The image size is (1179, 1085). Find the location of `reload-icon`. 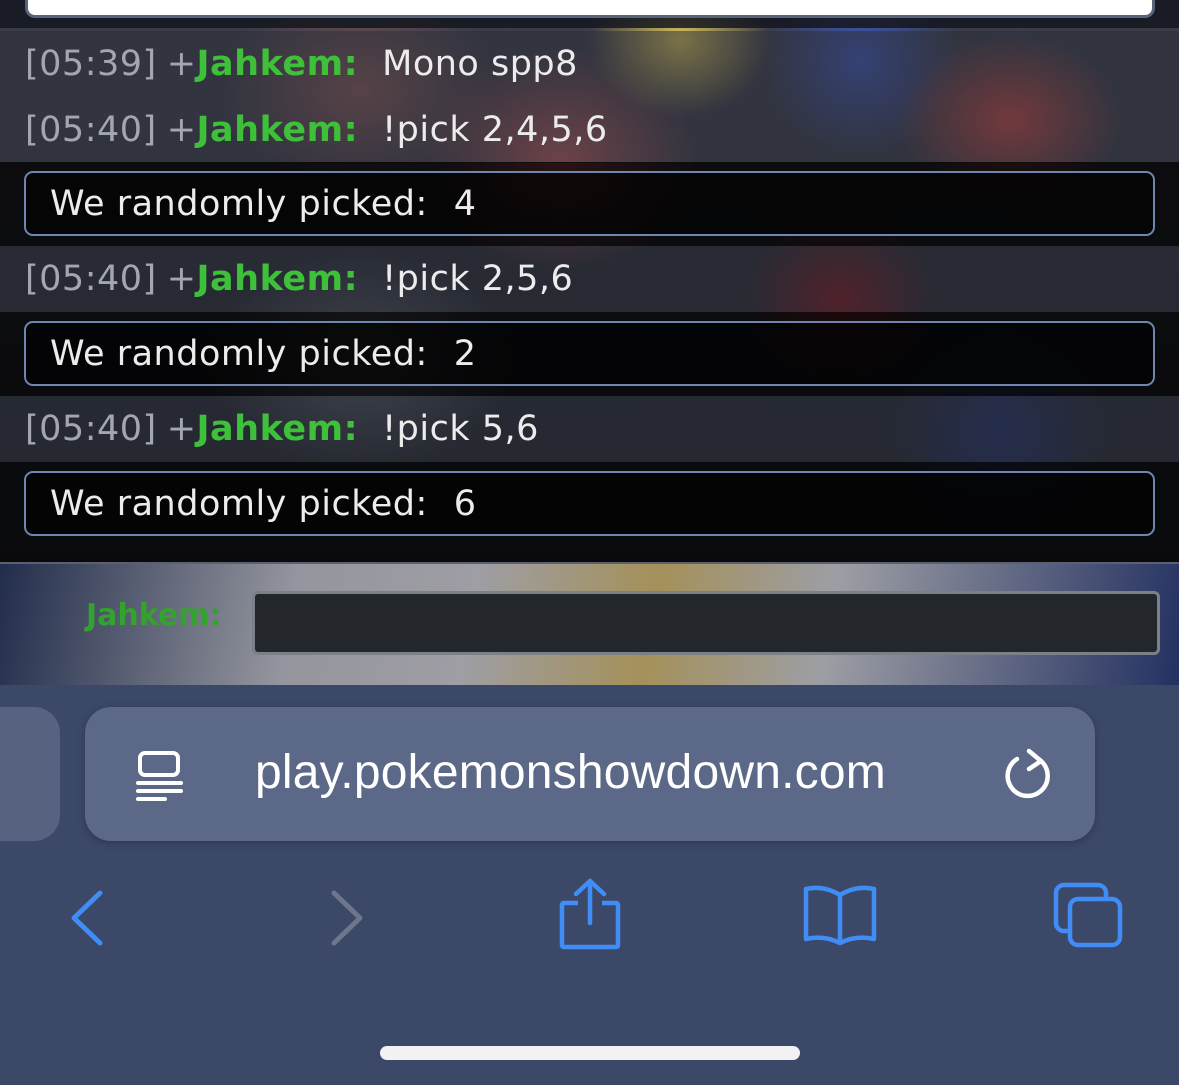

reload-icon is located at coordinates (1028, 774).